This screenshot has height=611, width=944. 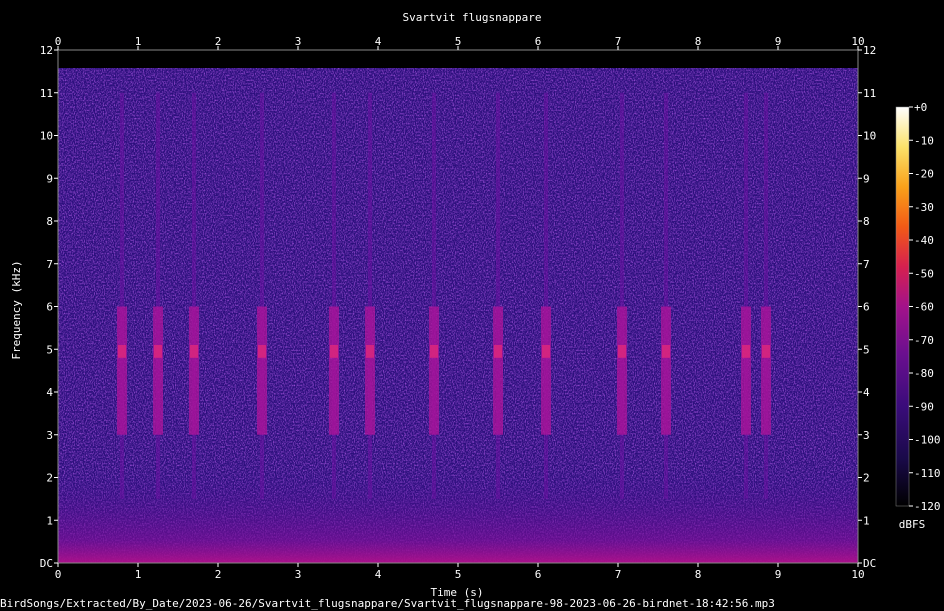 What do you see at coordinates (458, 516) in the screenshot?
I see `low-frequency-band` at bounding box center [458, 516].